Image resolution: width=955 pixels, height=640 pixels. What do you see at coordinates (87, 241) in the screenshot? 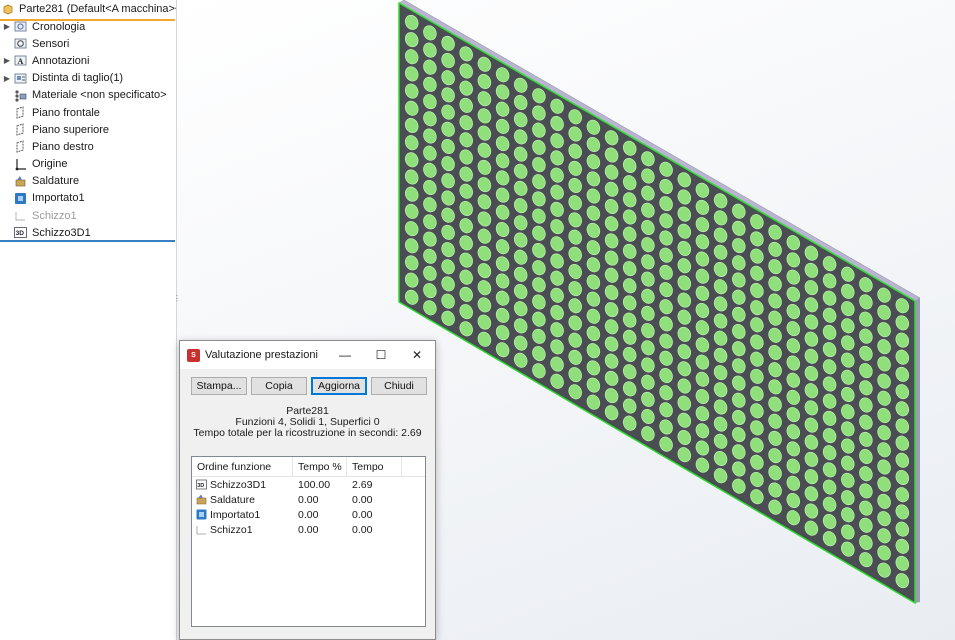
I see `rollback-bar` at bounding box center [87, 241].